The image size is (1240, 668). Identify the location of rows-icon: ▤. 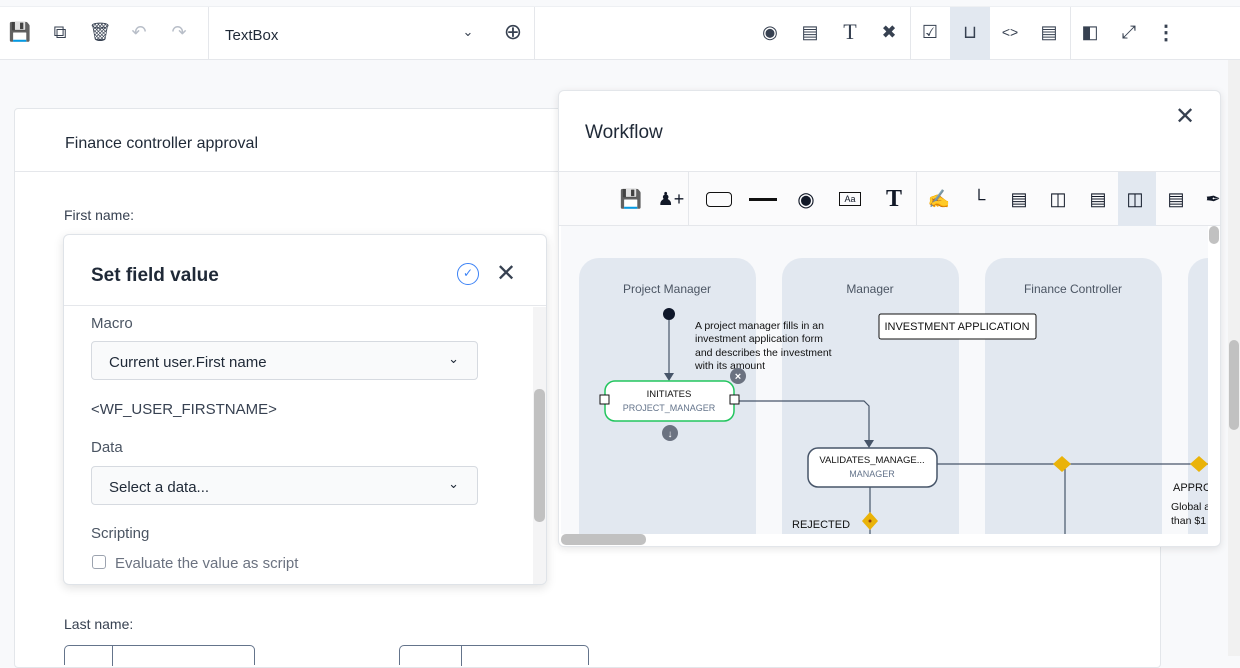
(1098, 199).